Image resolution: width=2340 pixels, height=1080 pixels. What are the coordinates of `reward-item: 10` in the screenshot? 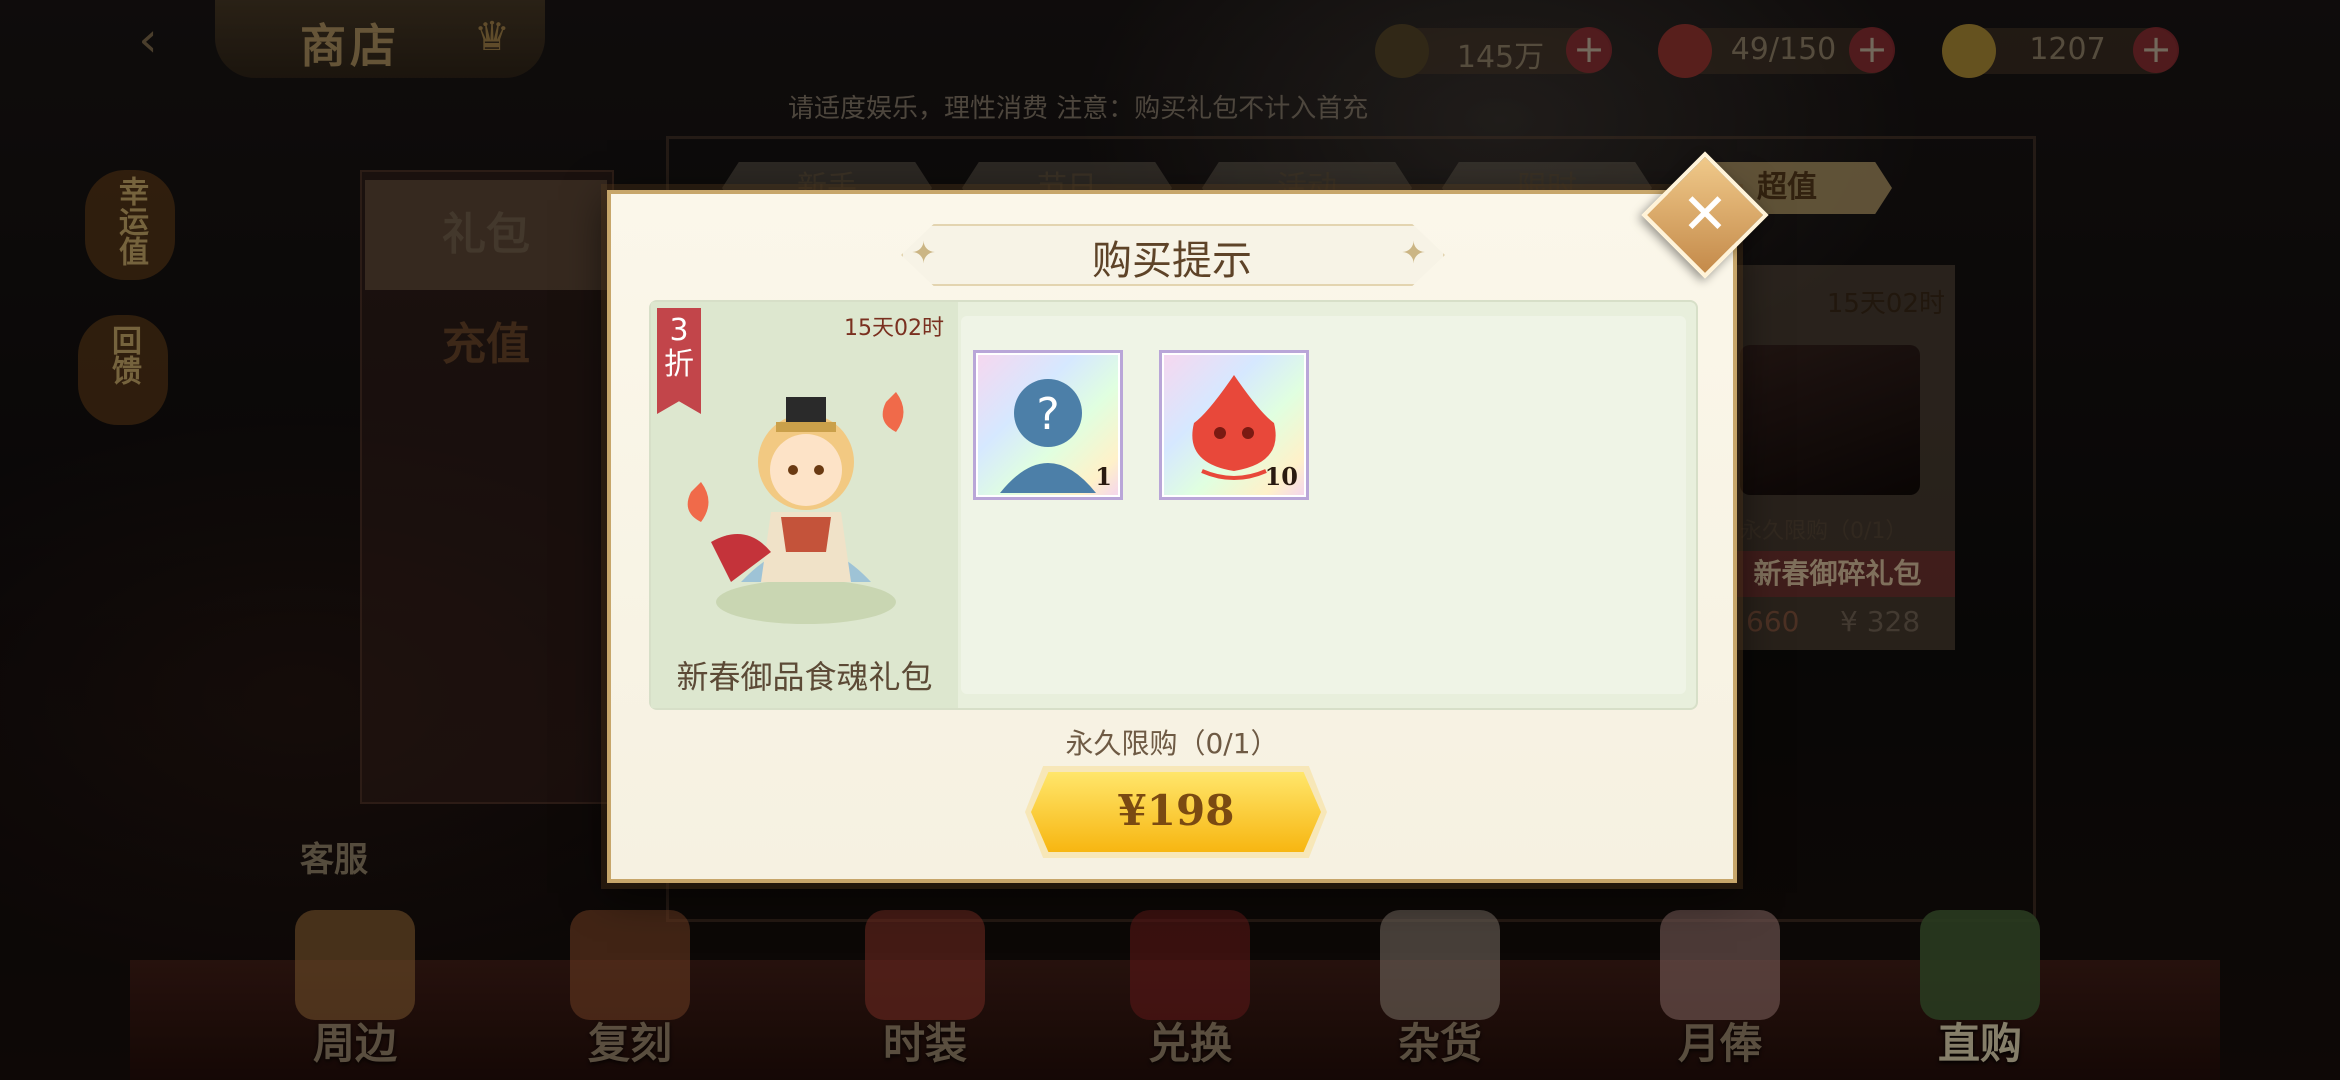 It's located at (1234, 425).